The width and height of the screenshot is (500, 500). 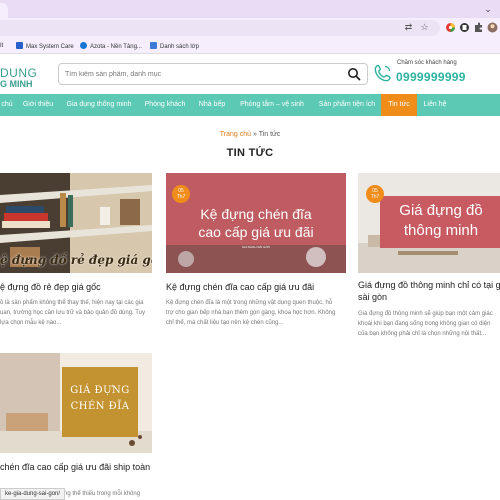 I want to click on browser-toolbar: ⇄ ☆, so click(x=250, y=28).